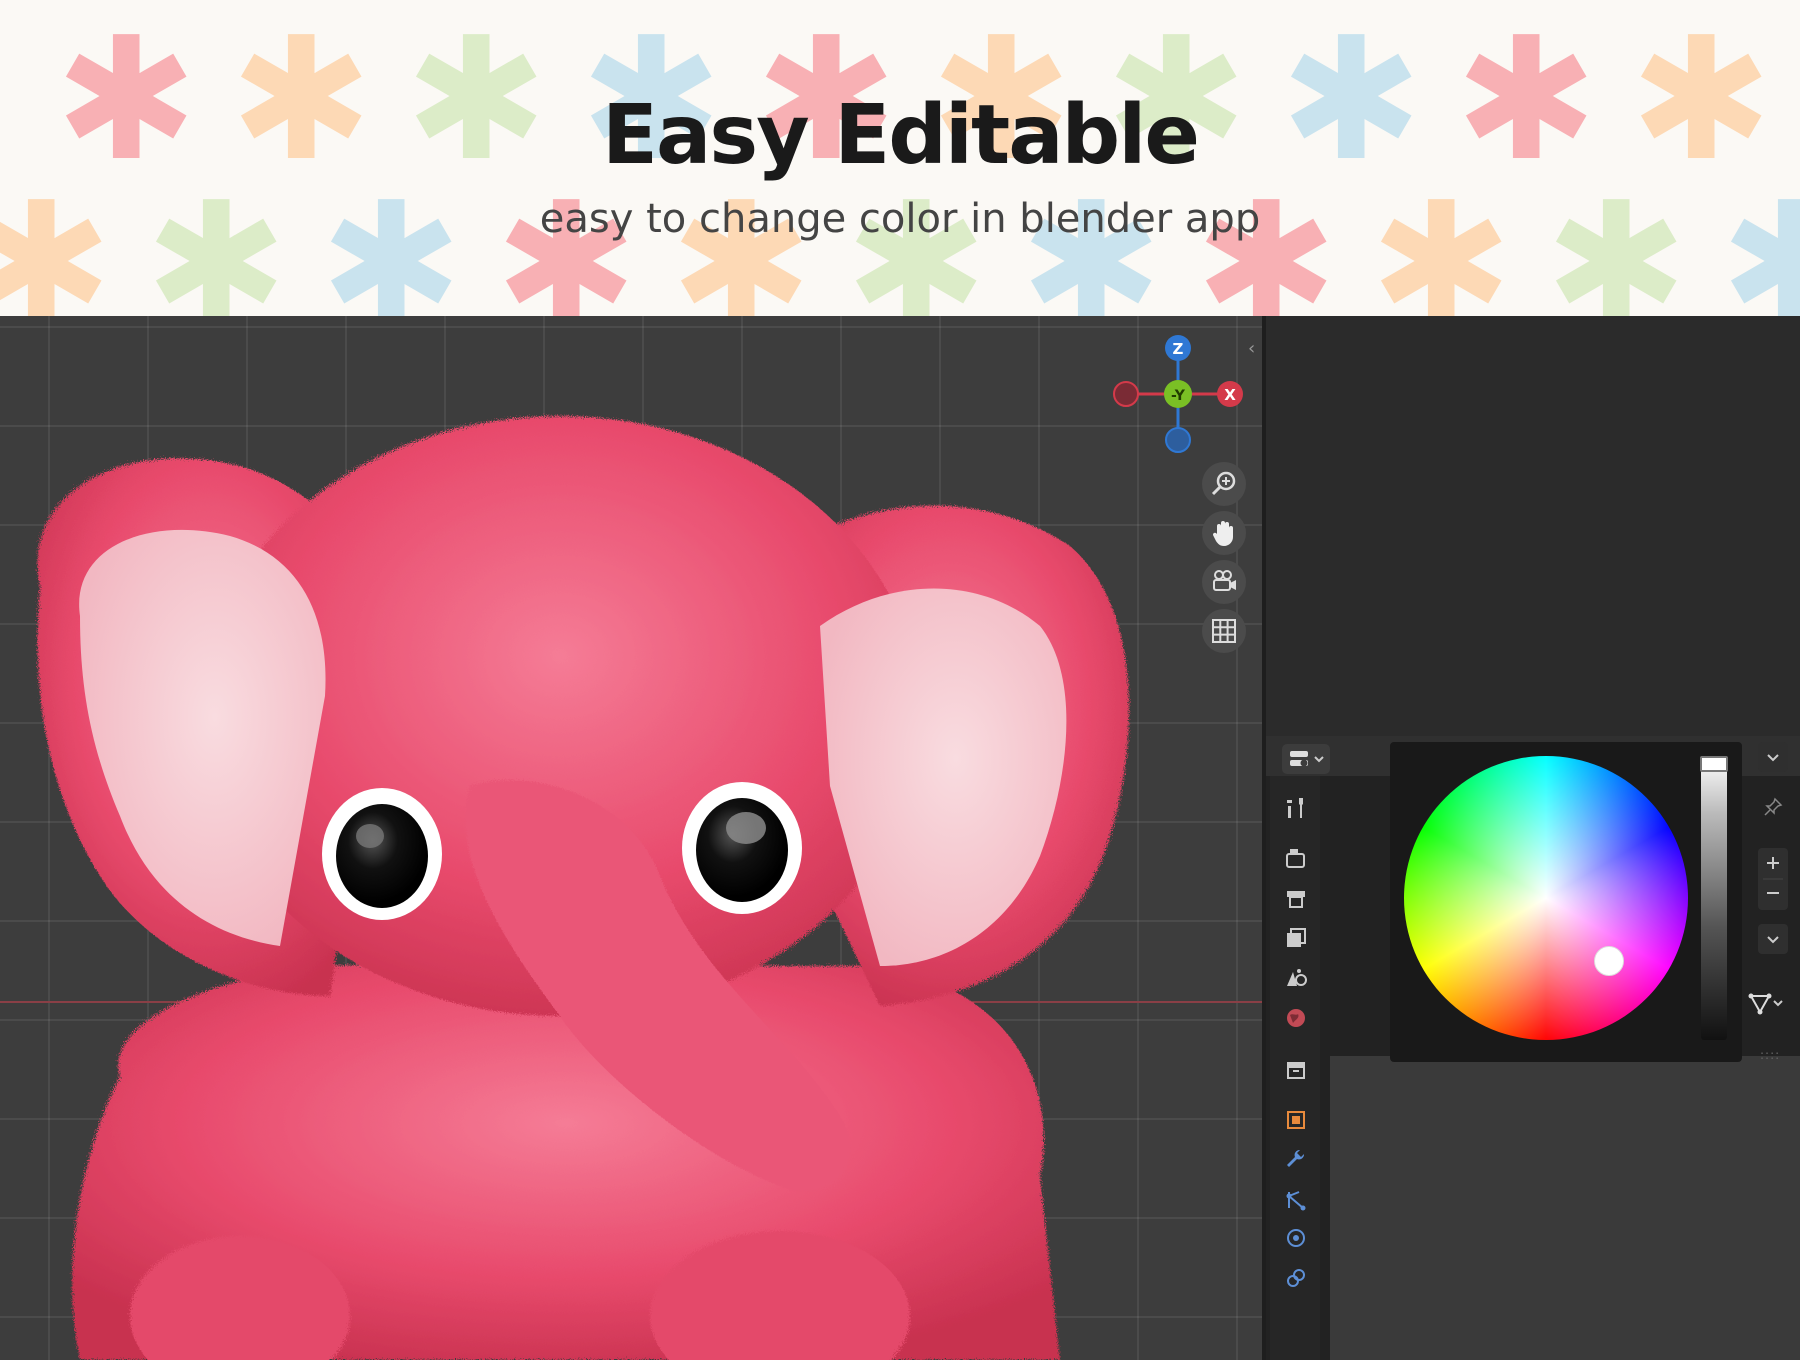  Describe the element at coordinates (1251, 348) in the screenshot. I see `collapse-sidebar-arrow: ‹` at that location.